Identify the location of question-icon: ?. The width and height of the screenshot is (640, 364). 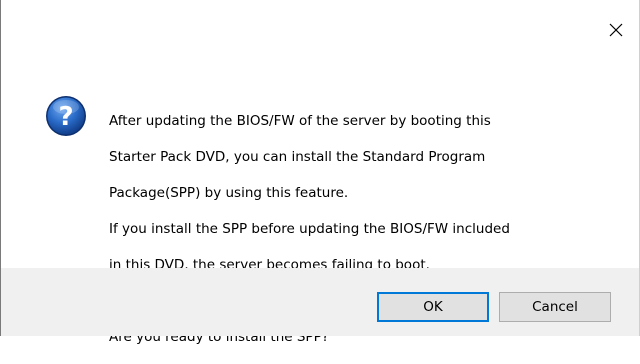
(66, 116).